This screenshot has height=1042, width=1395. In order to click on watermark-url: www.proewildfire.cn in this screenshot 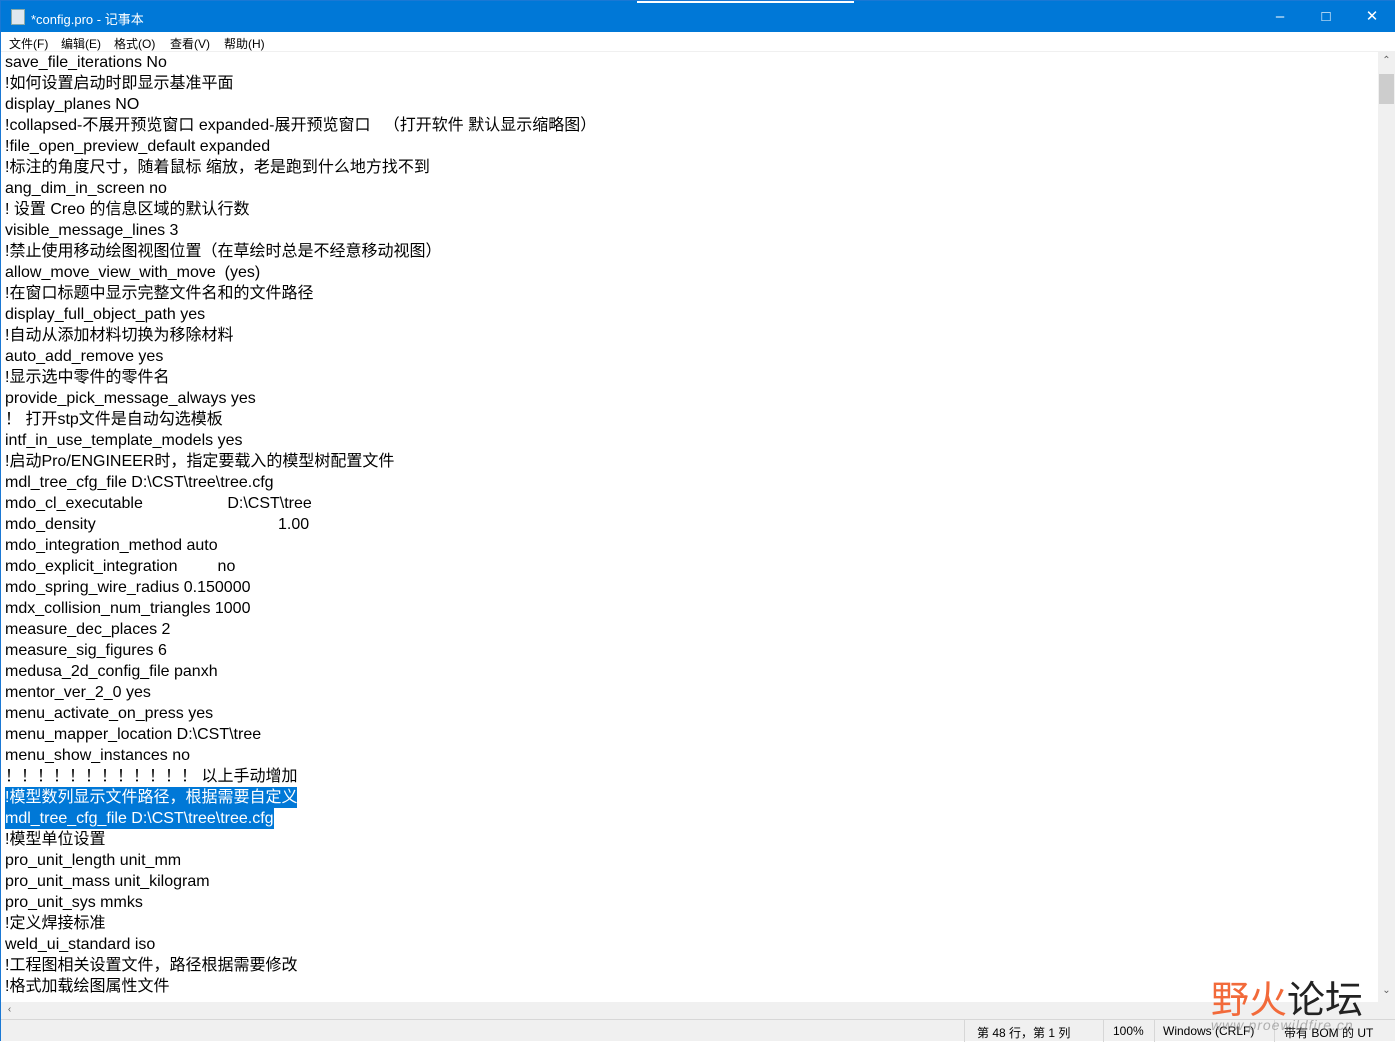, I will do `click(1282, 1025)`.